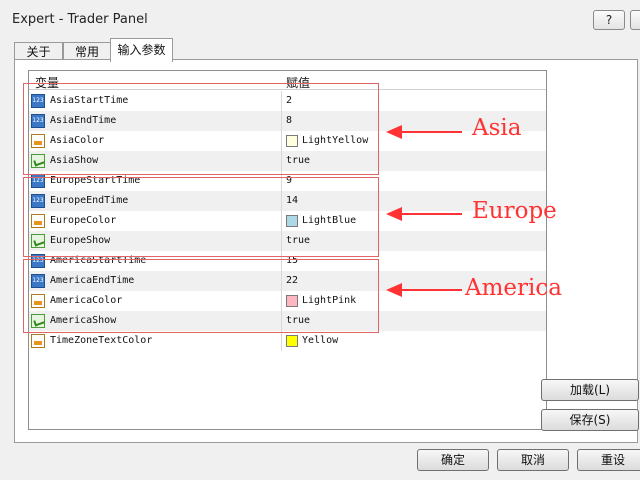 The height and width of the screenshot is (480, 640). Describe the element at coordinates (329, 220) in the screenshot. I see `parameter-value: LightBlue` at that location.